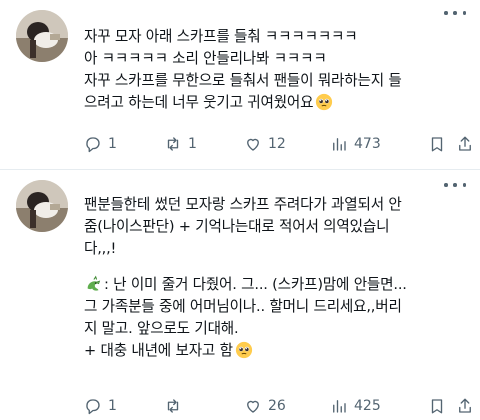  Describe the element at coordinates (367, 406) in the screenshot. I see `view-count: 425` at that location.